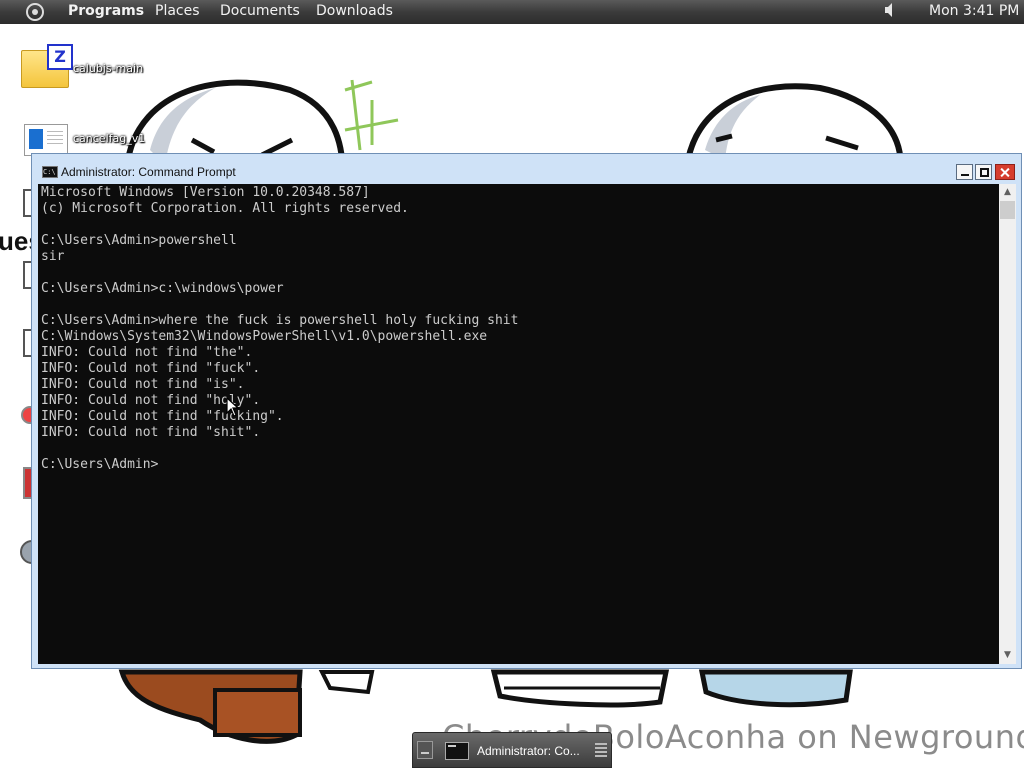 This screenshot has width=1024, height=768. I want to click on zip-badge-icon: Z, so click(60, 57).